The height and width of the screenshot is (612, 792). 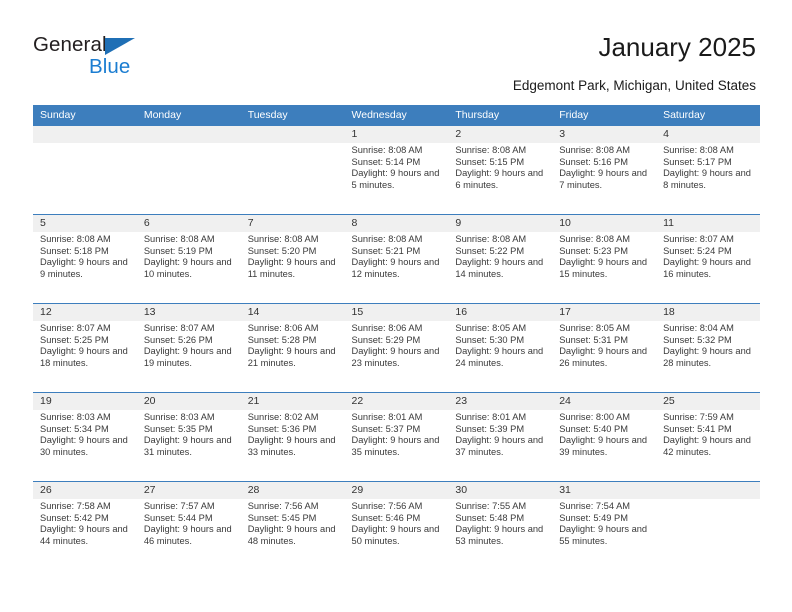 What do you see at coordinates (708, 312) in the screenshot?
I see `day-number: 18` at bounding box center [708, 312].